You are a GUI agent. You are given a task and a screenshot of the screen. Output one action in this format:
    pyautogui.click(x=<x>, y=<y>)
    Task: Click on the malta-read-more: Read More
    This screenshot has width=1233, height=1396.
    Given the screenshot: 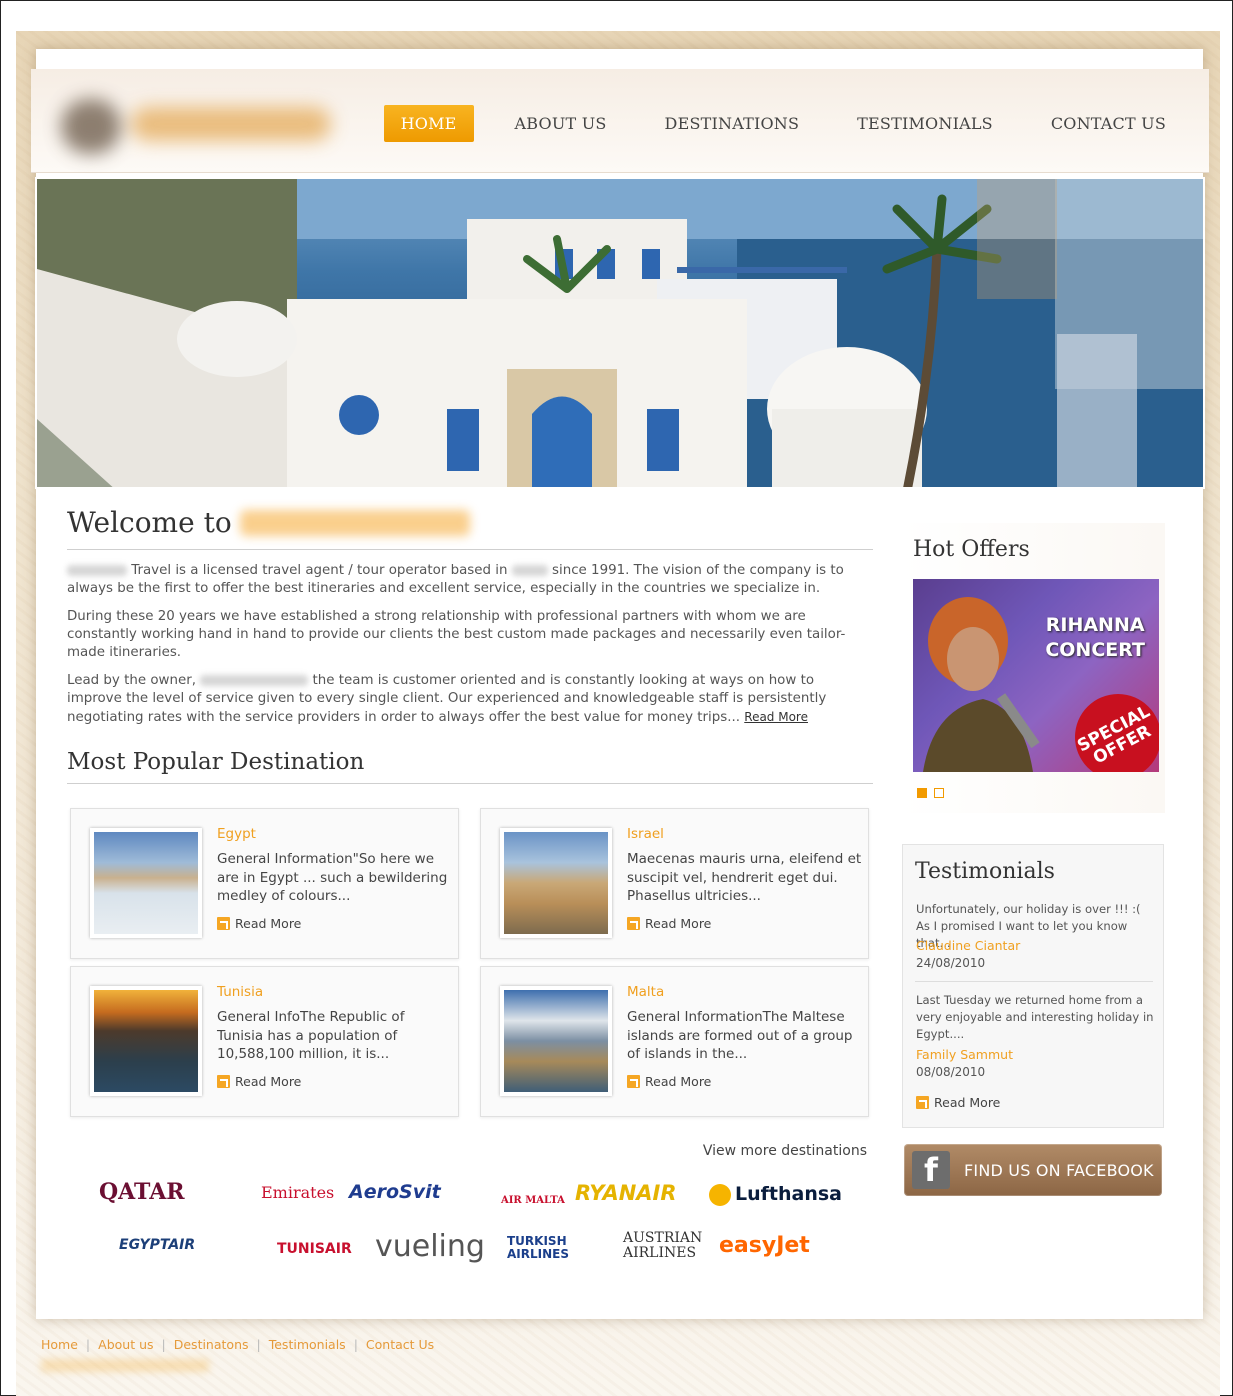 What is the action you would take?
    pyautogui.click(x=669, y=1081)
    